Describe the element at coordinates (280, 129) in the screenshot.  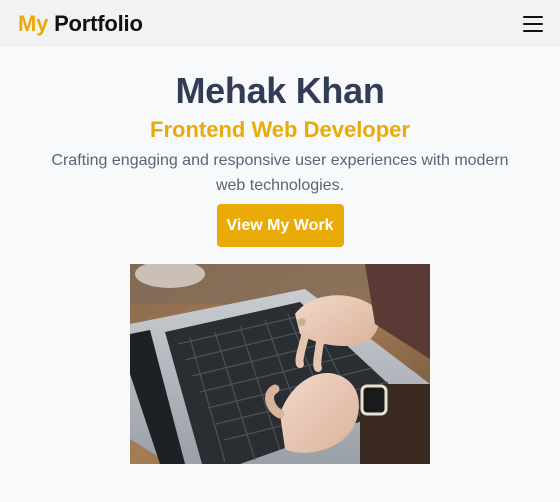
I see `hero-role: Frontend Web Developer` at that location.